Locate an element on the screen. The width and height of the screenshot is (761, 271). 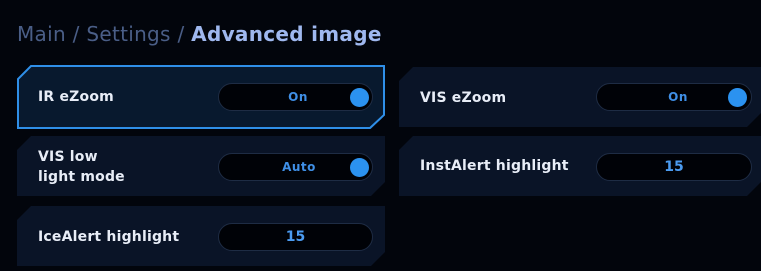
icealert-highlight-value-field: 15 is located at coordinates (295, 237).